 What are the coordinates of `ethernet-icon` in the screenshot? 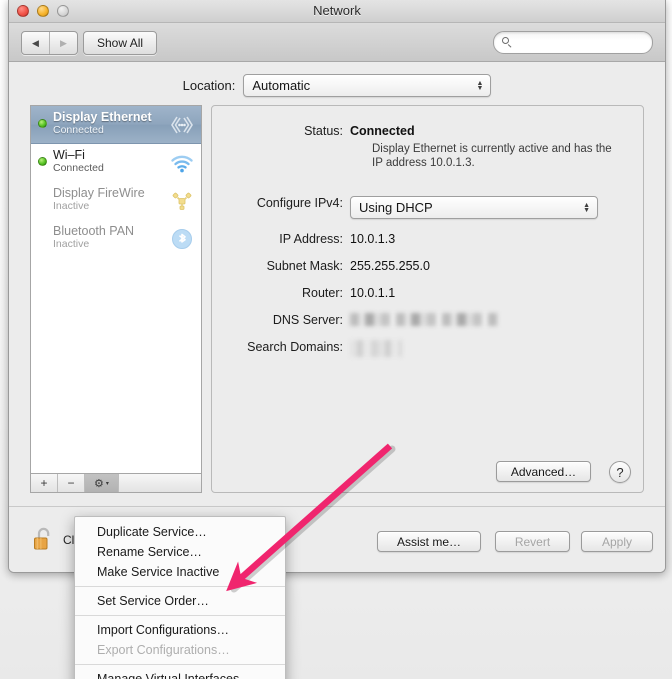 It's located at (182, 125).